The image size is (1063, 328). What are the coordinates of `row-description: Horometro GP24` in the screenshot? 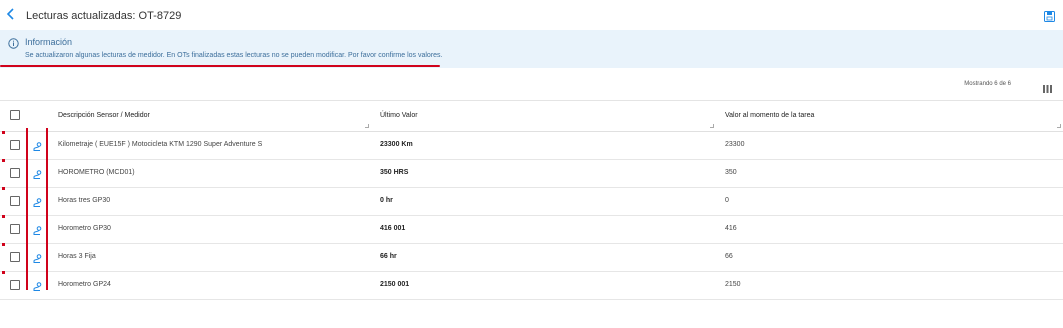 It's located at (84, 284).